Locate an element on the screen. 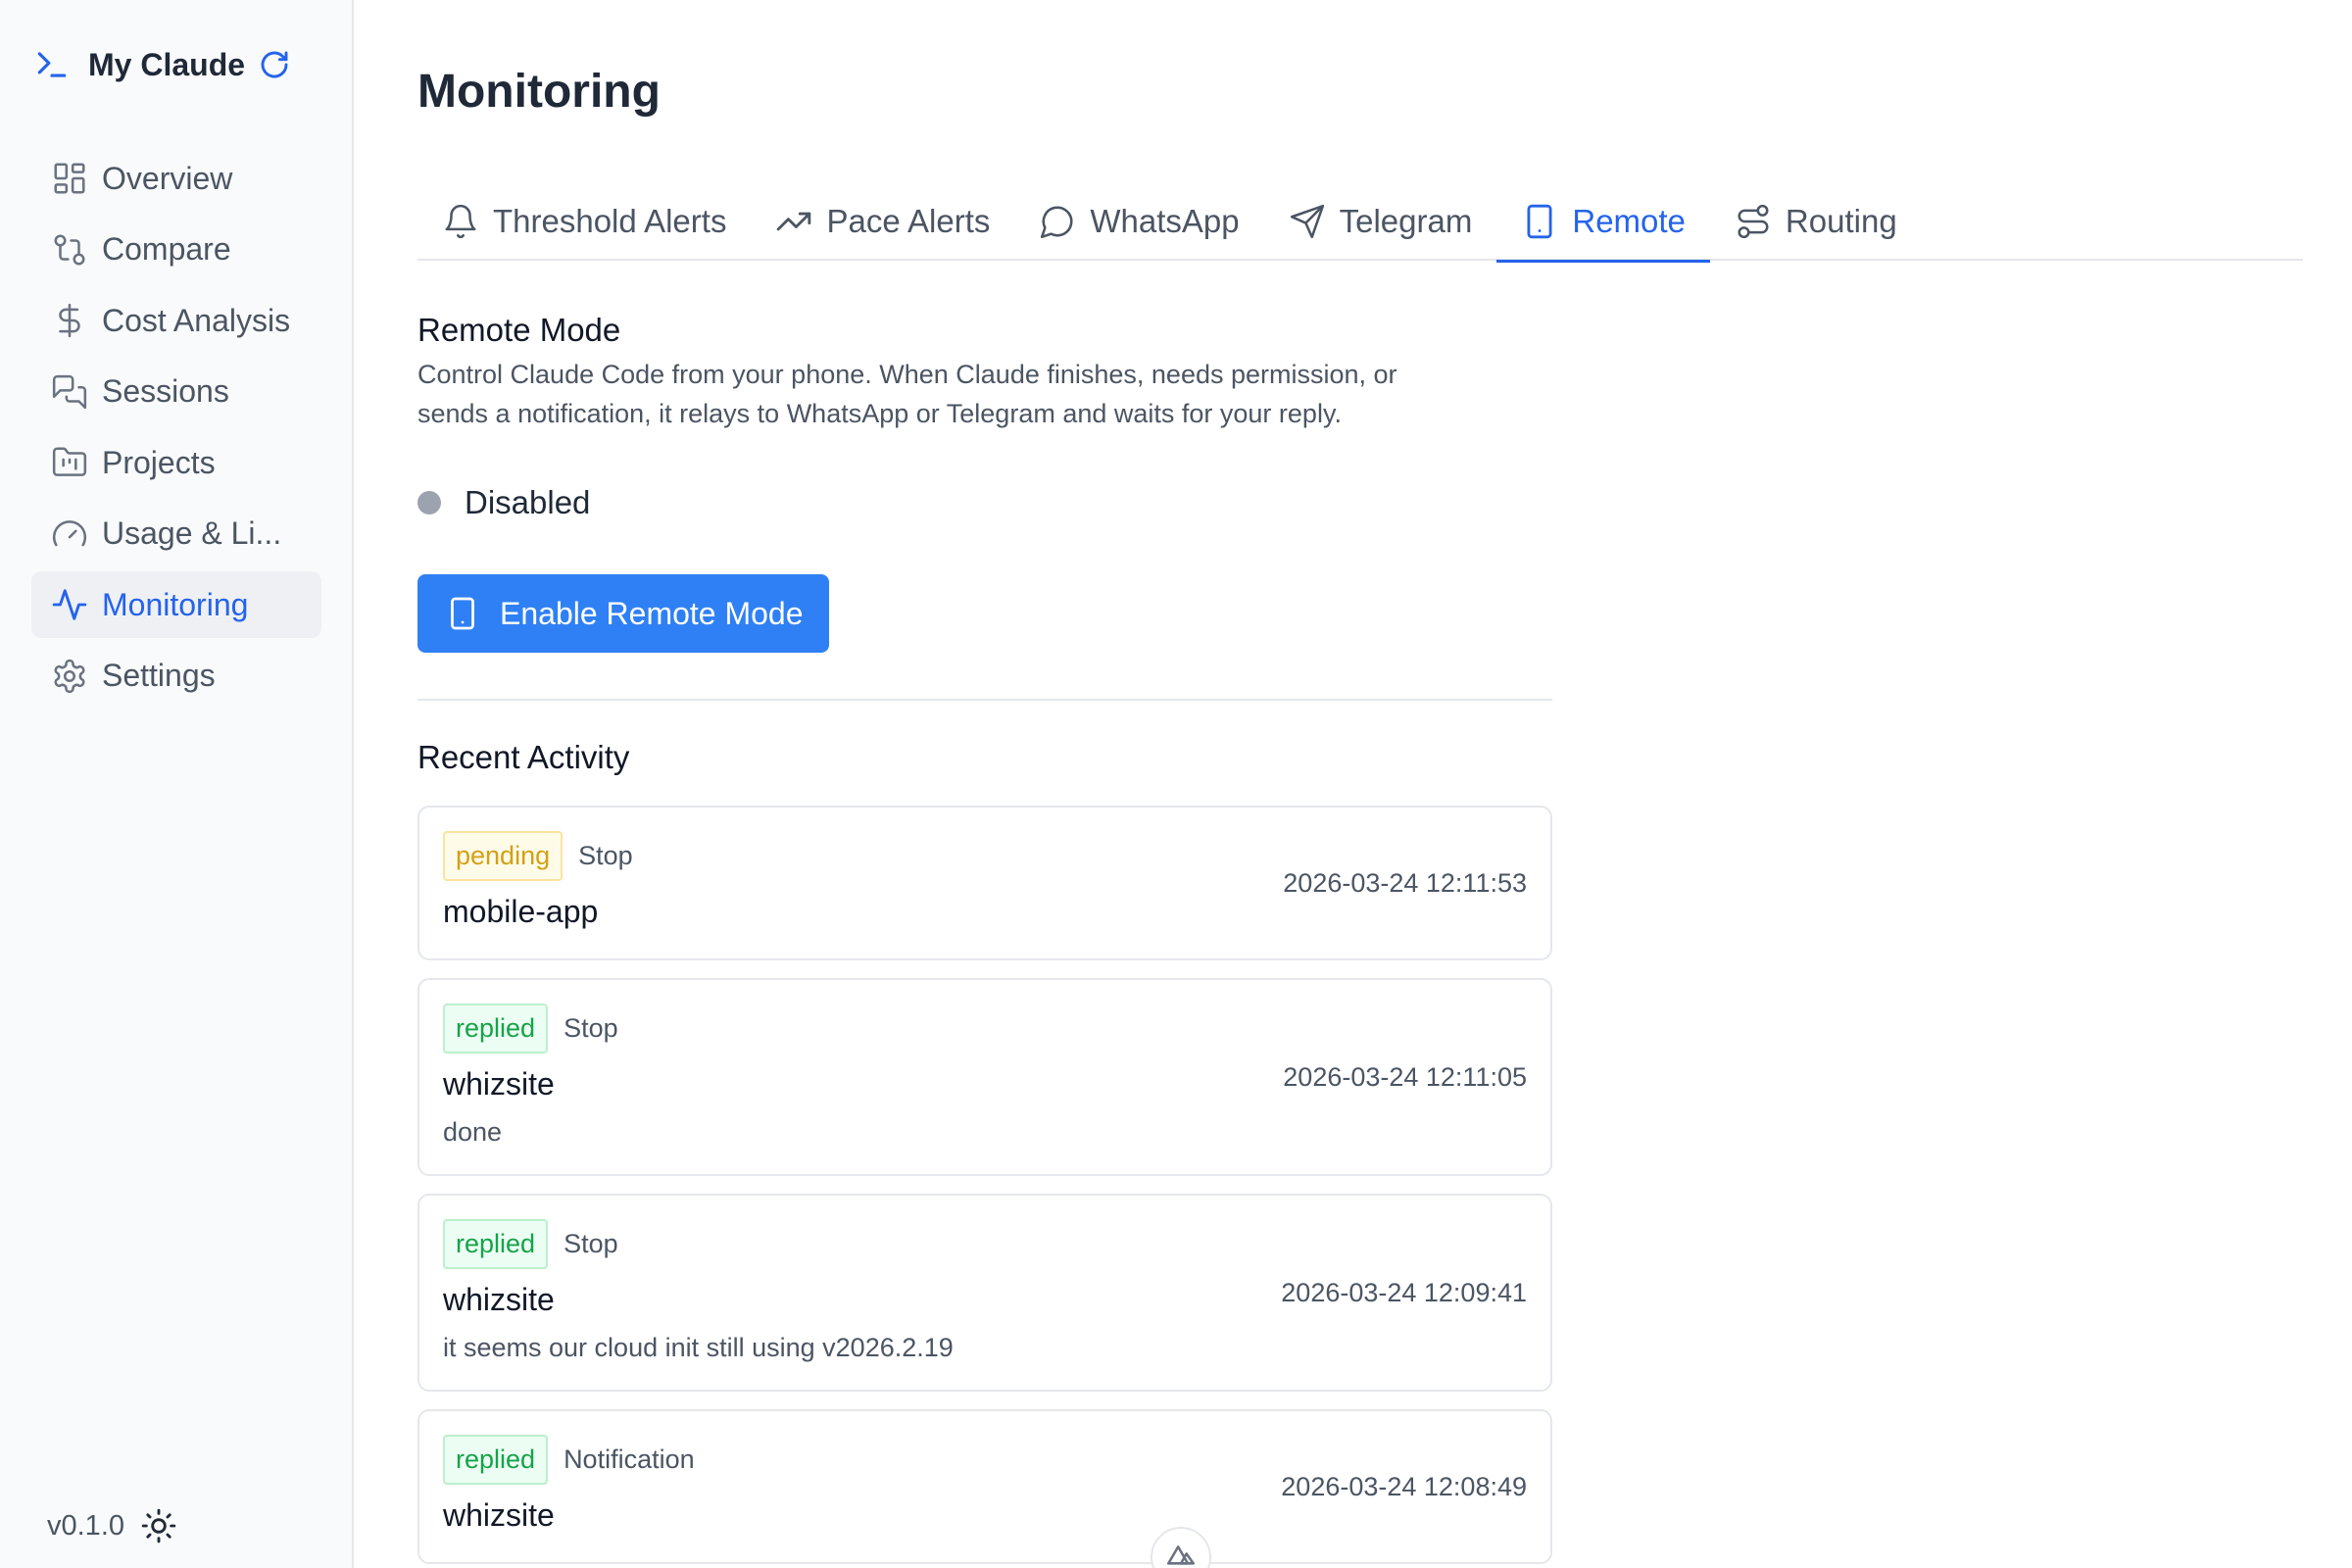 This screenshot has height=1568, width=2352. tab-telegram: Telegram is located at coordinates (1380, 221).